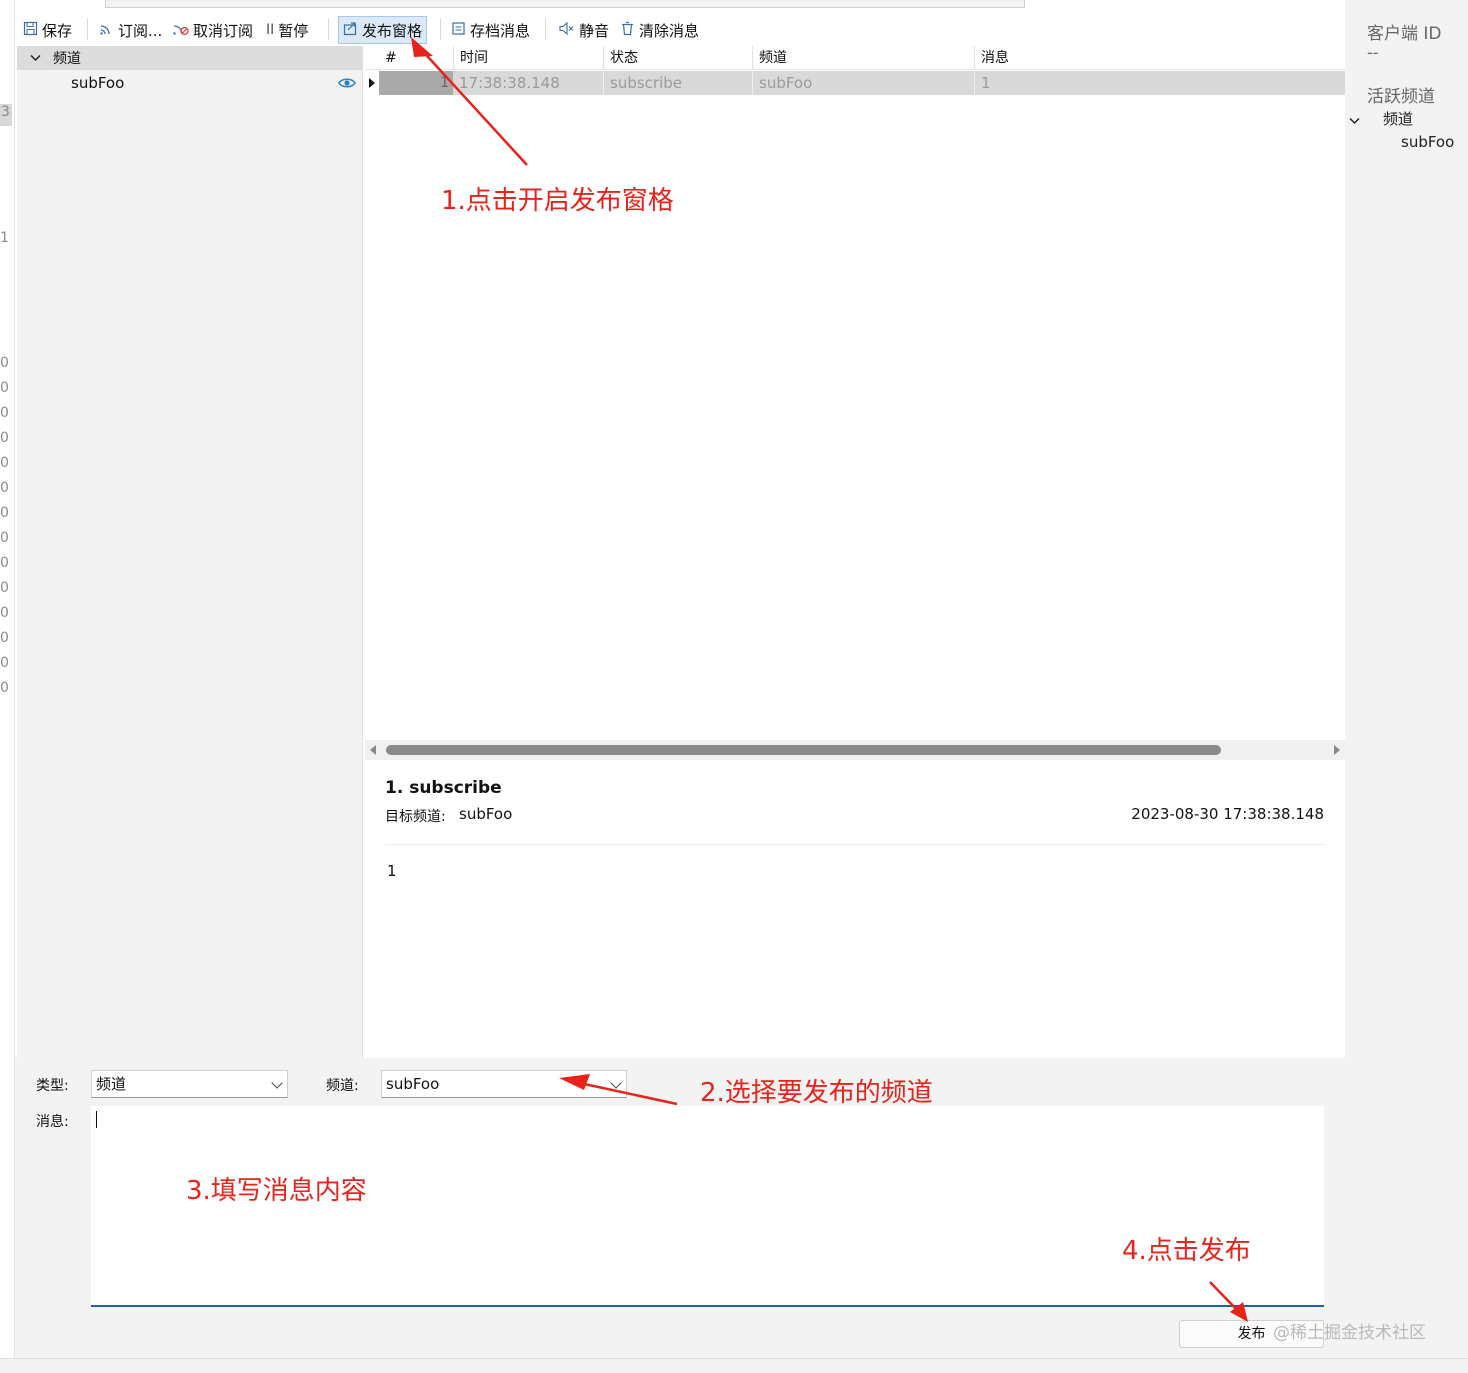 The width and height of the screenshot is (1468, 1373). I want to click on pause-label: 暂停, so click(293, 30).